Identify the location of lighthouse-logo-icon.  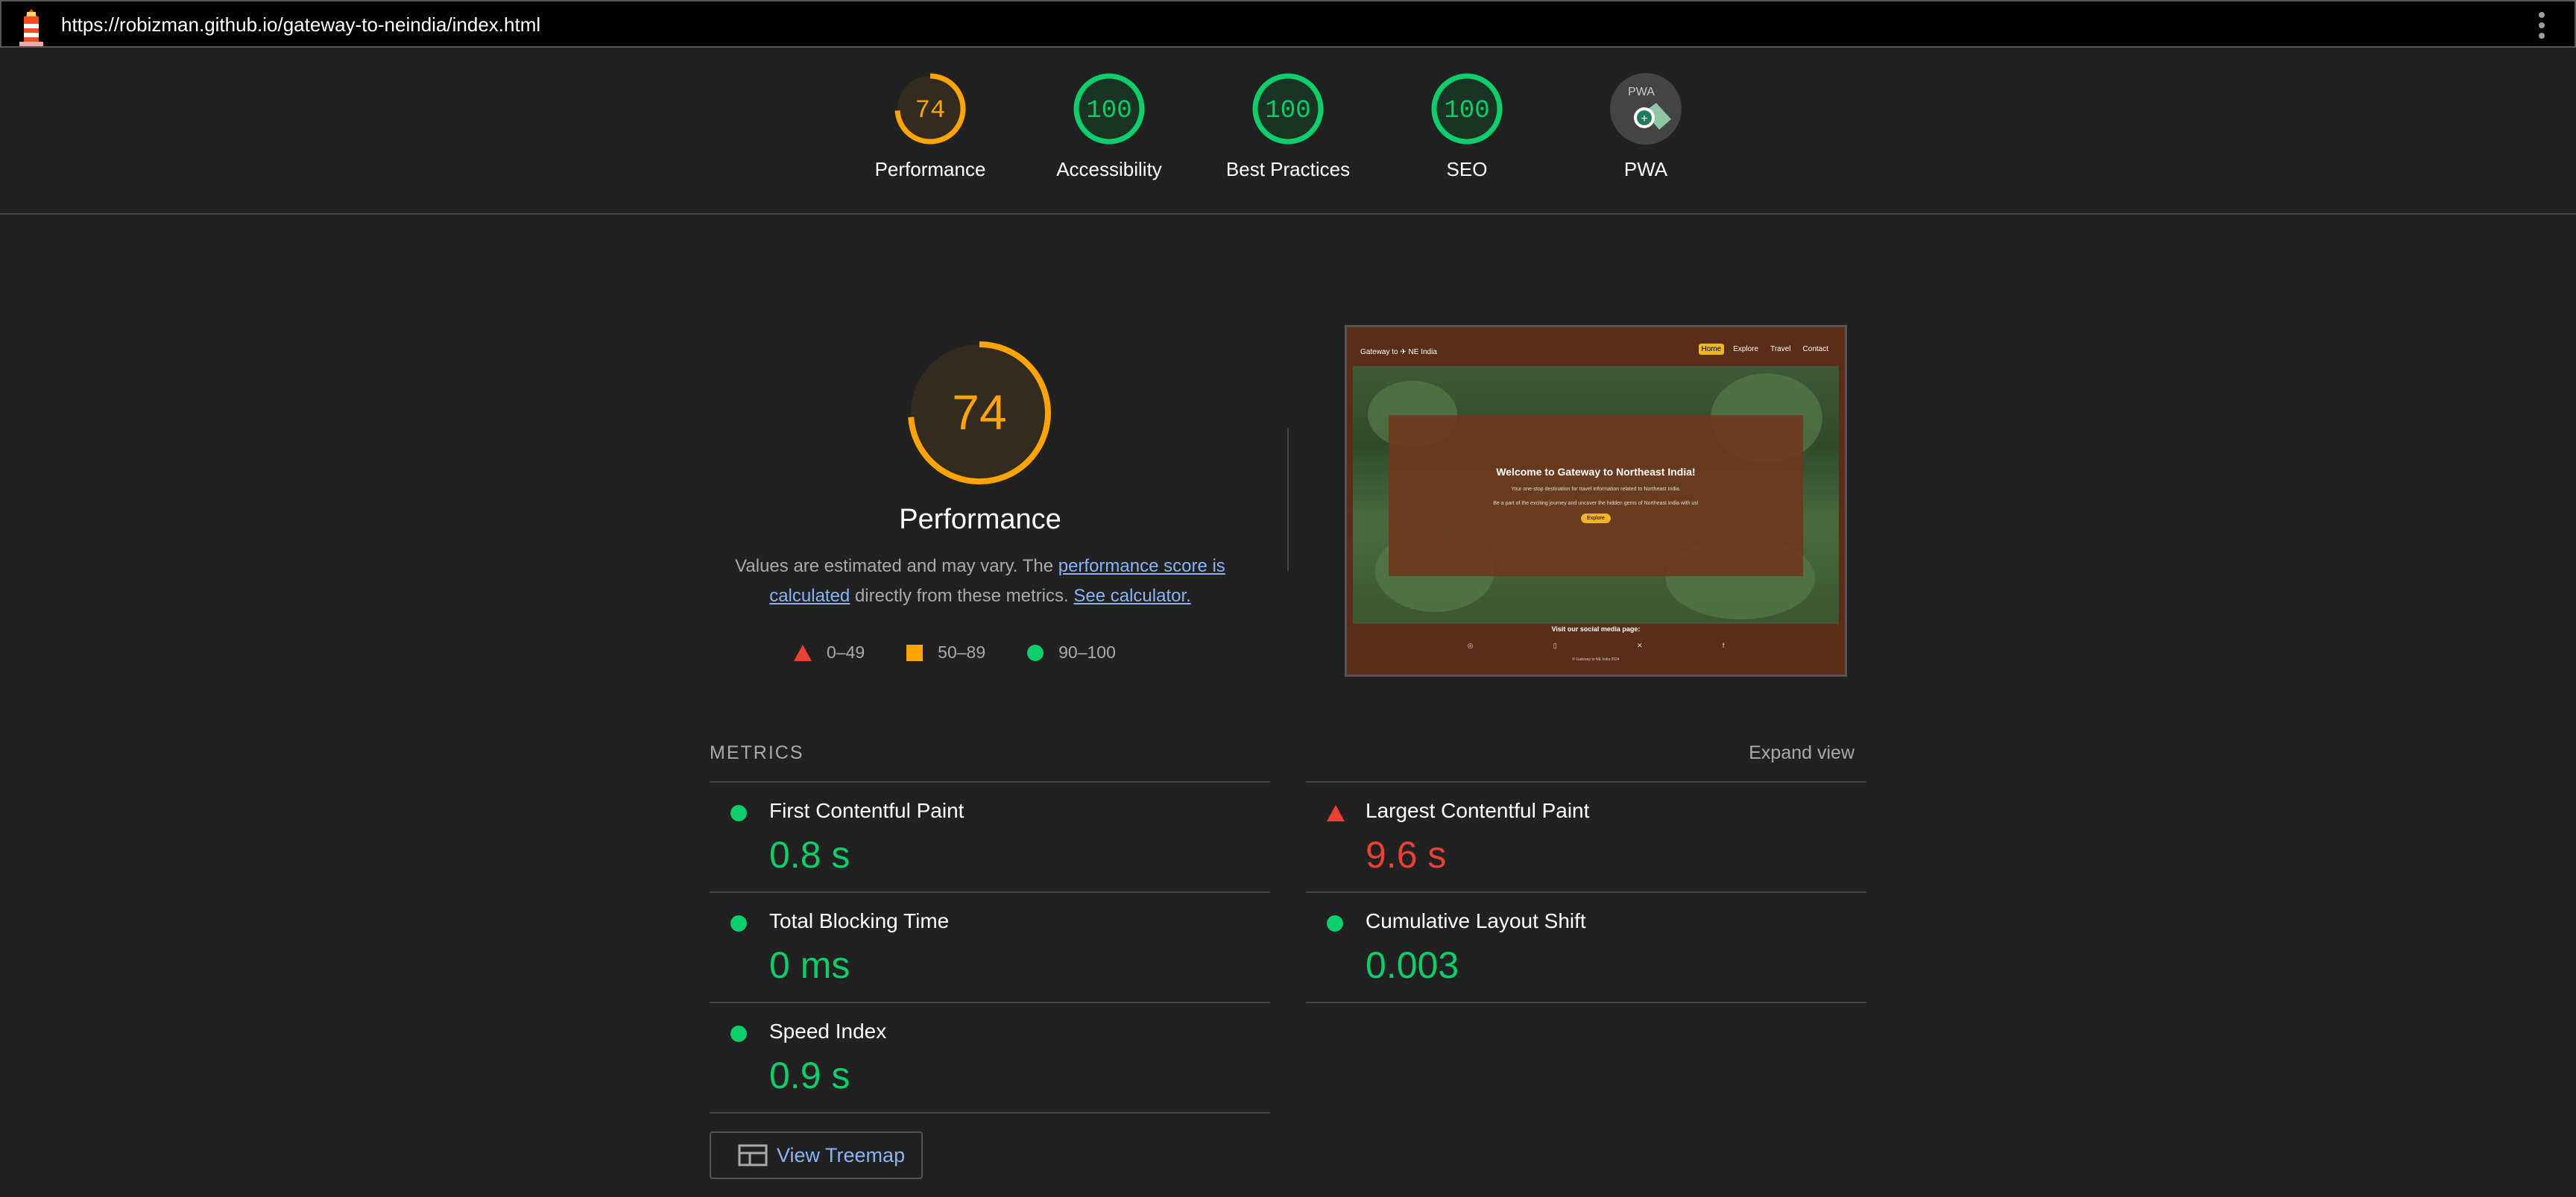
(31, 27).